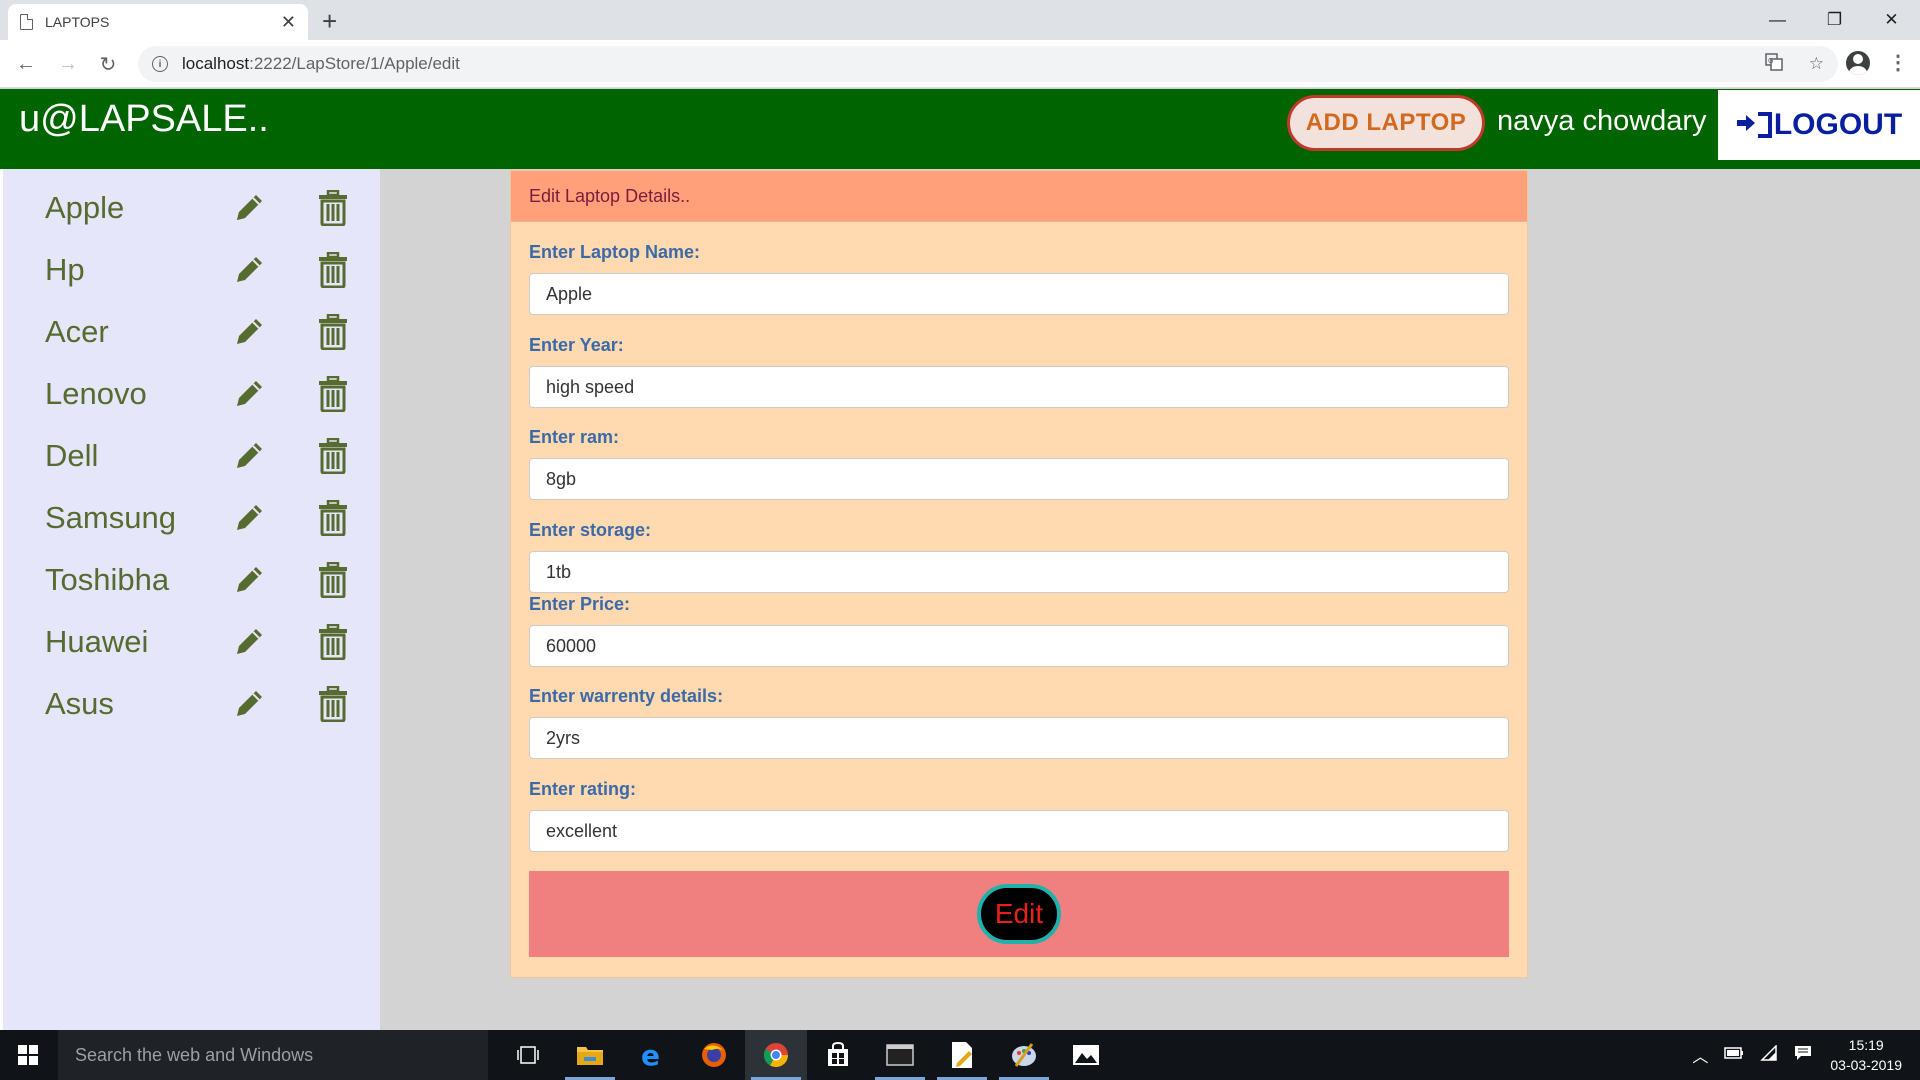 This screenshot has width=1920, height=1080. I want to click on clock-time: 15:19, so click(1866, 1045).